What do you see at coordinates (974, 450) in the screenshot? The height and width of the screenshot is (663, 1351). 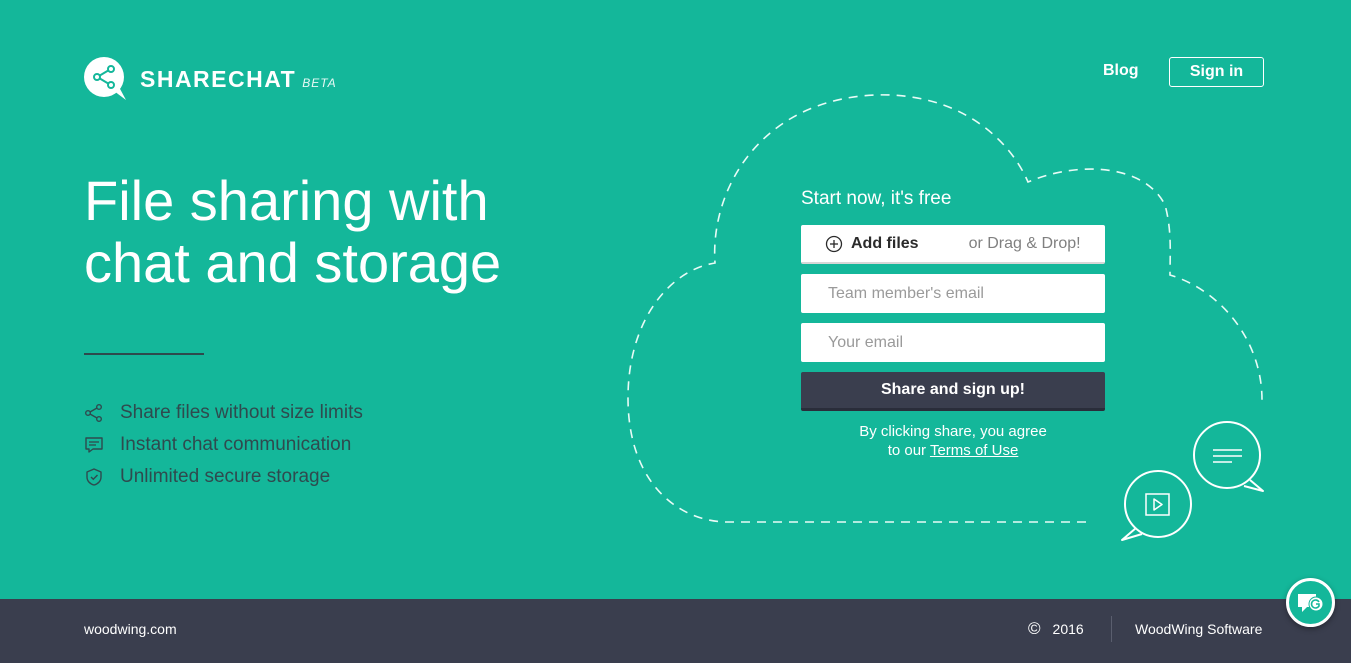 I see `terms-link: Terms of Use` at bounding box center [974, 450].